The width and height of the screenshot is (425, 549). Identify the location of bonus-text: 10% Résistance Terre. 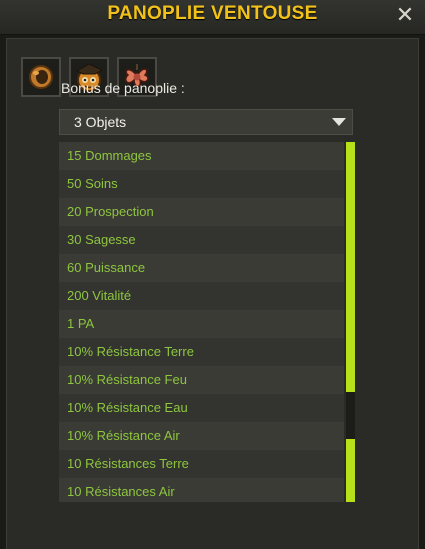
(130, 351).